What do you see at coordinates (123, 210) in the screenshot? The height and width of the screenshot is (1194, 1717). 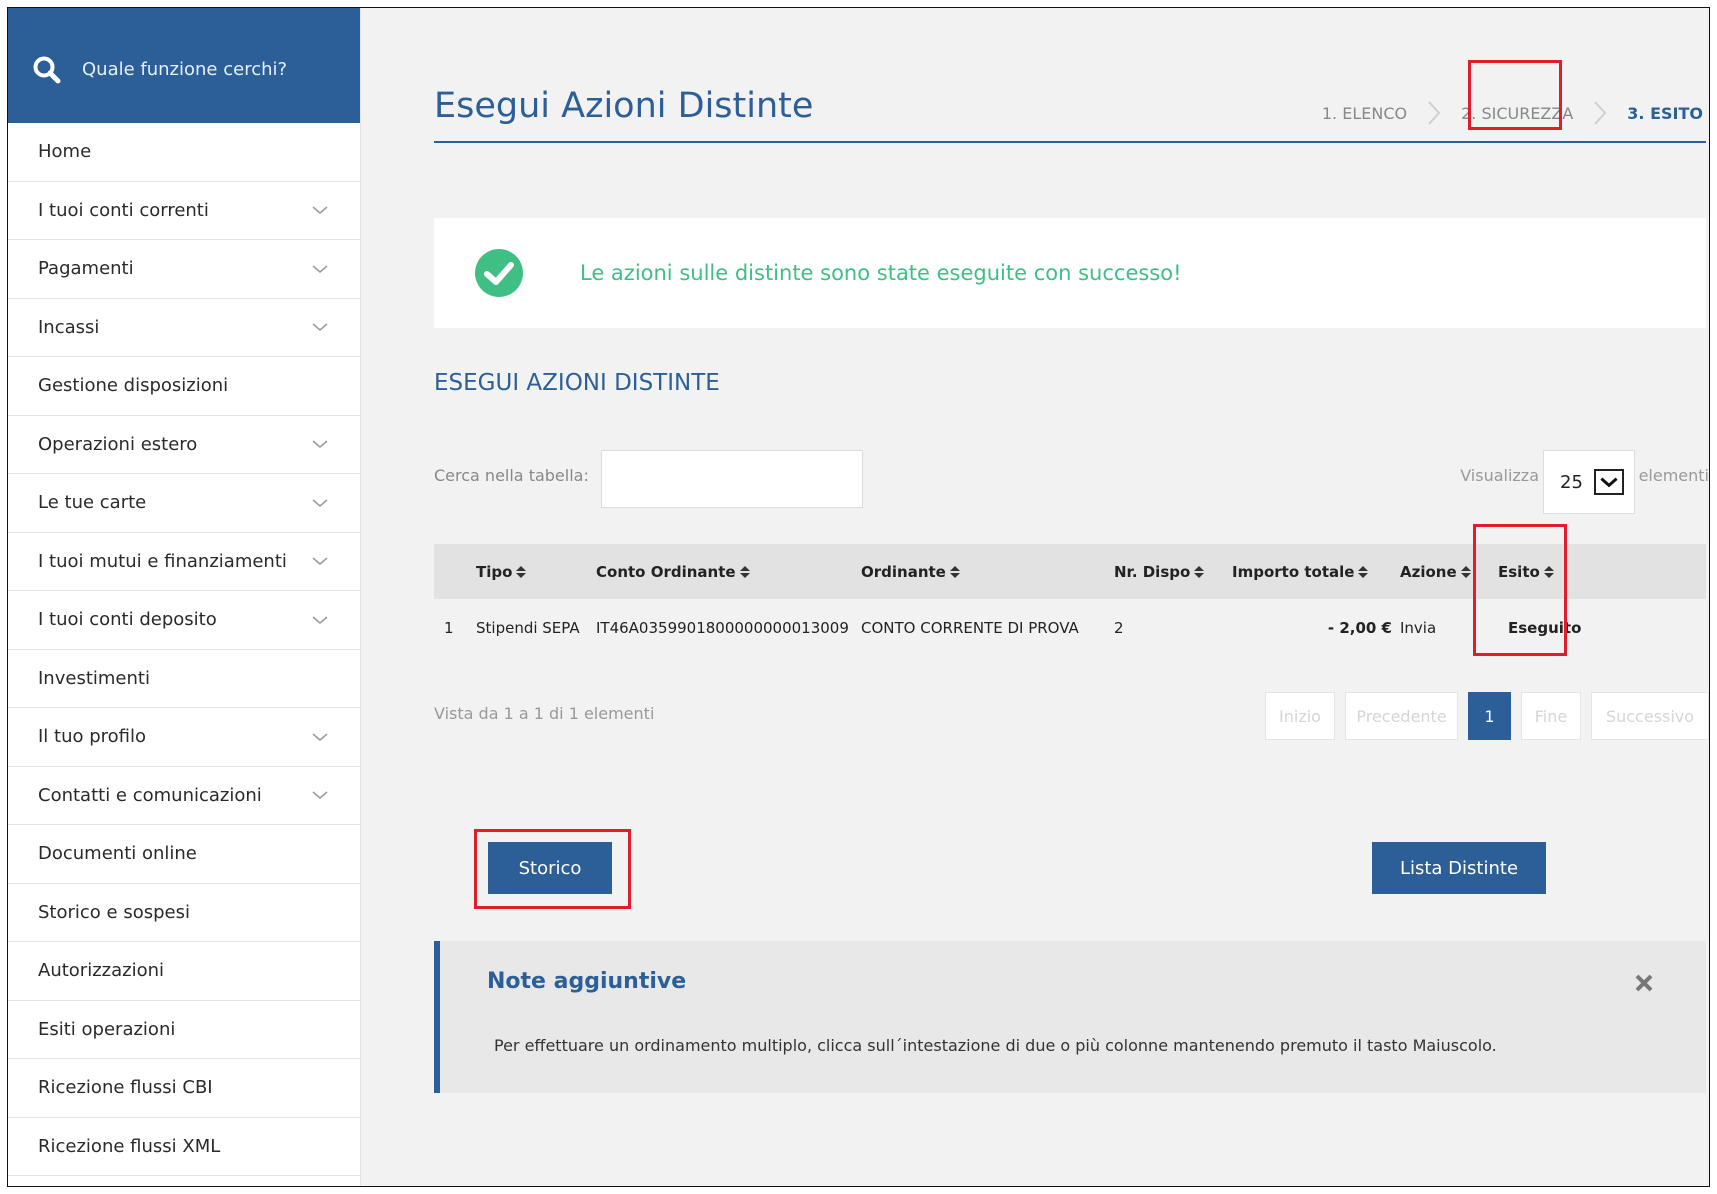 I see `sidebar-item-label: I tuoi conti correnti` at bounding box center [123, 210].